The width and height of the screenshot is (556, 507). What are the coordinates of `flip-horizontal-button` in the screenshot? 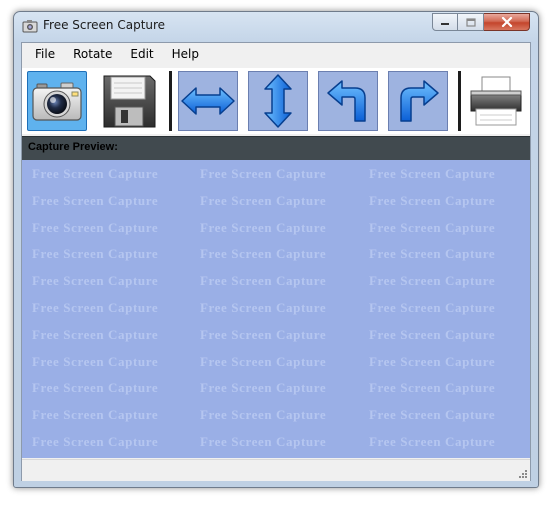 It's located at (208, 101).